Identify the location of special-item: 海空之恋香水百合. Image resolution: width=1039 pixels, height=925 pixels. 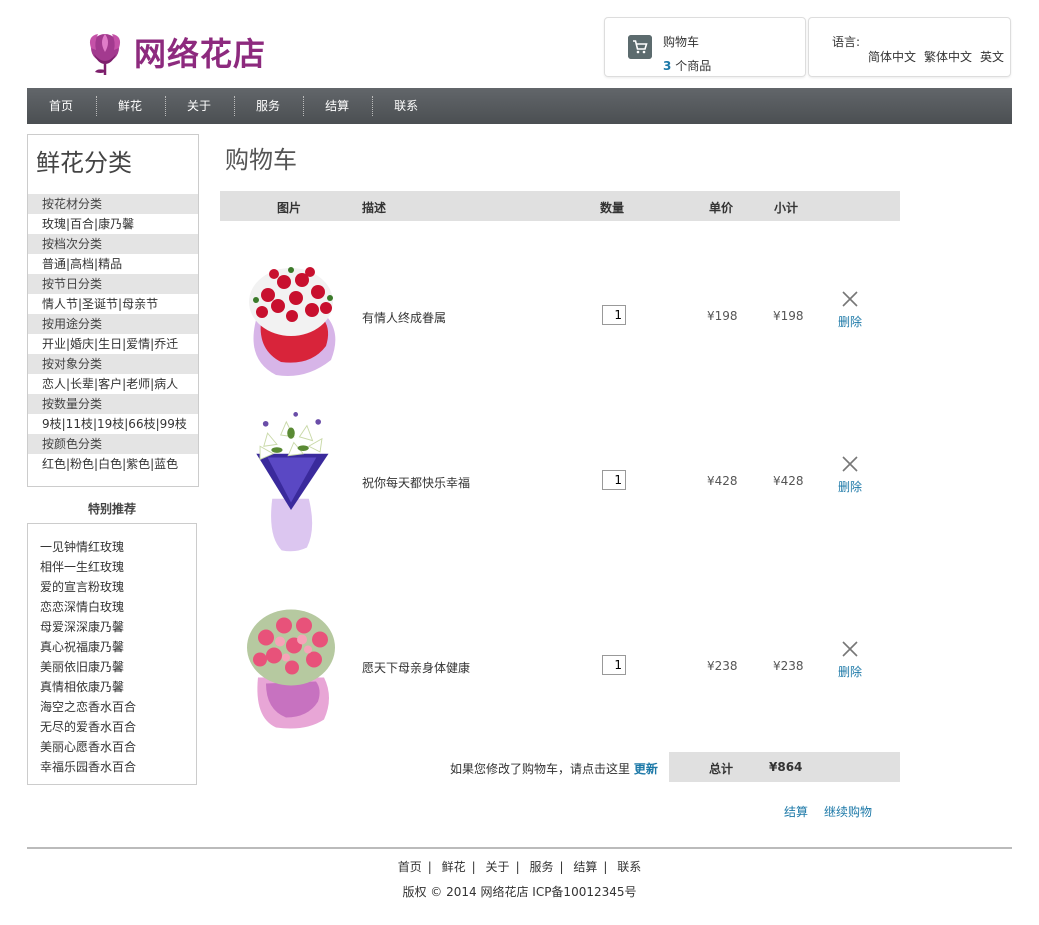
(88, 707).